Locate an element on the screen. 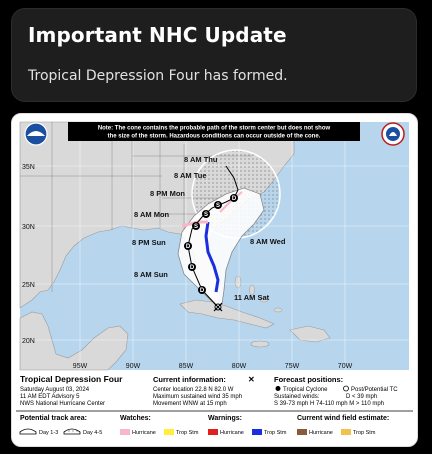 The image size is (432, 454). tc-label: Tropical Cyclone is located at coordinates (305, 390).